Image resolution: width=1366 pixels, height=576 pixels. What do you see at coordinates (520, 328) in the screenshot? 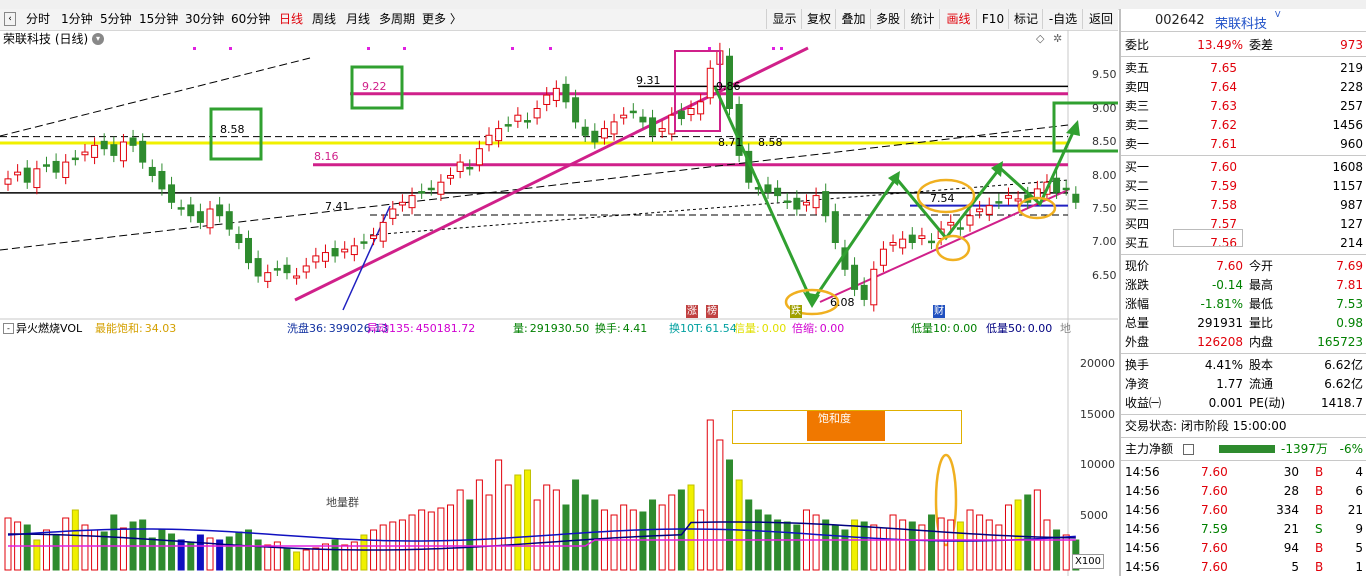
I see `indicator-item-label: 量:` at bounding box center [520, 328].